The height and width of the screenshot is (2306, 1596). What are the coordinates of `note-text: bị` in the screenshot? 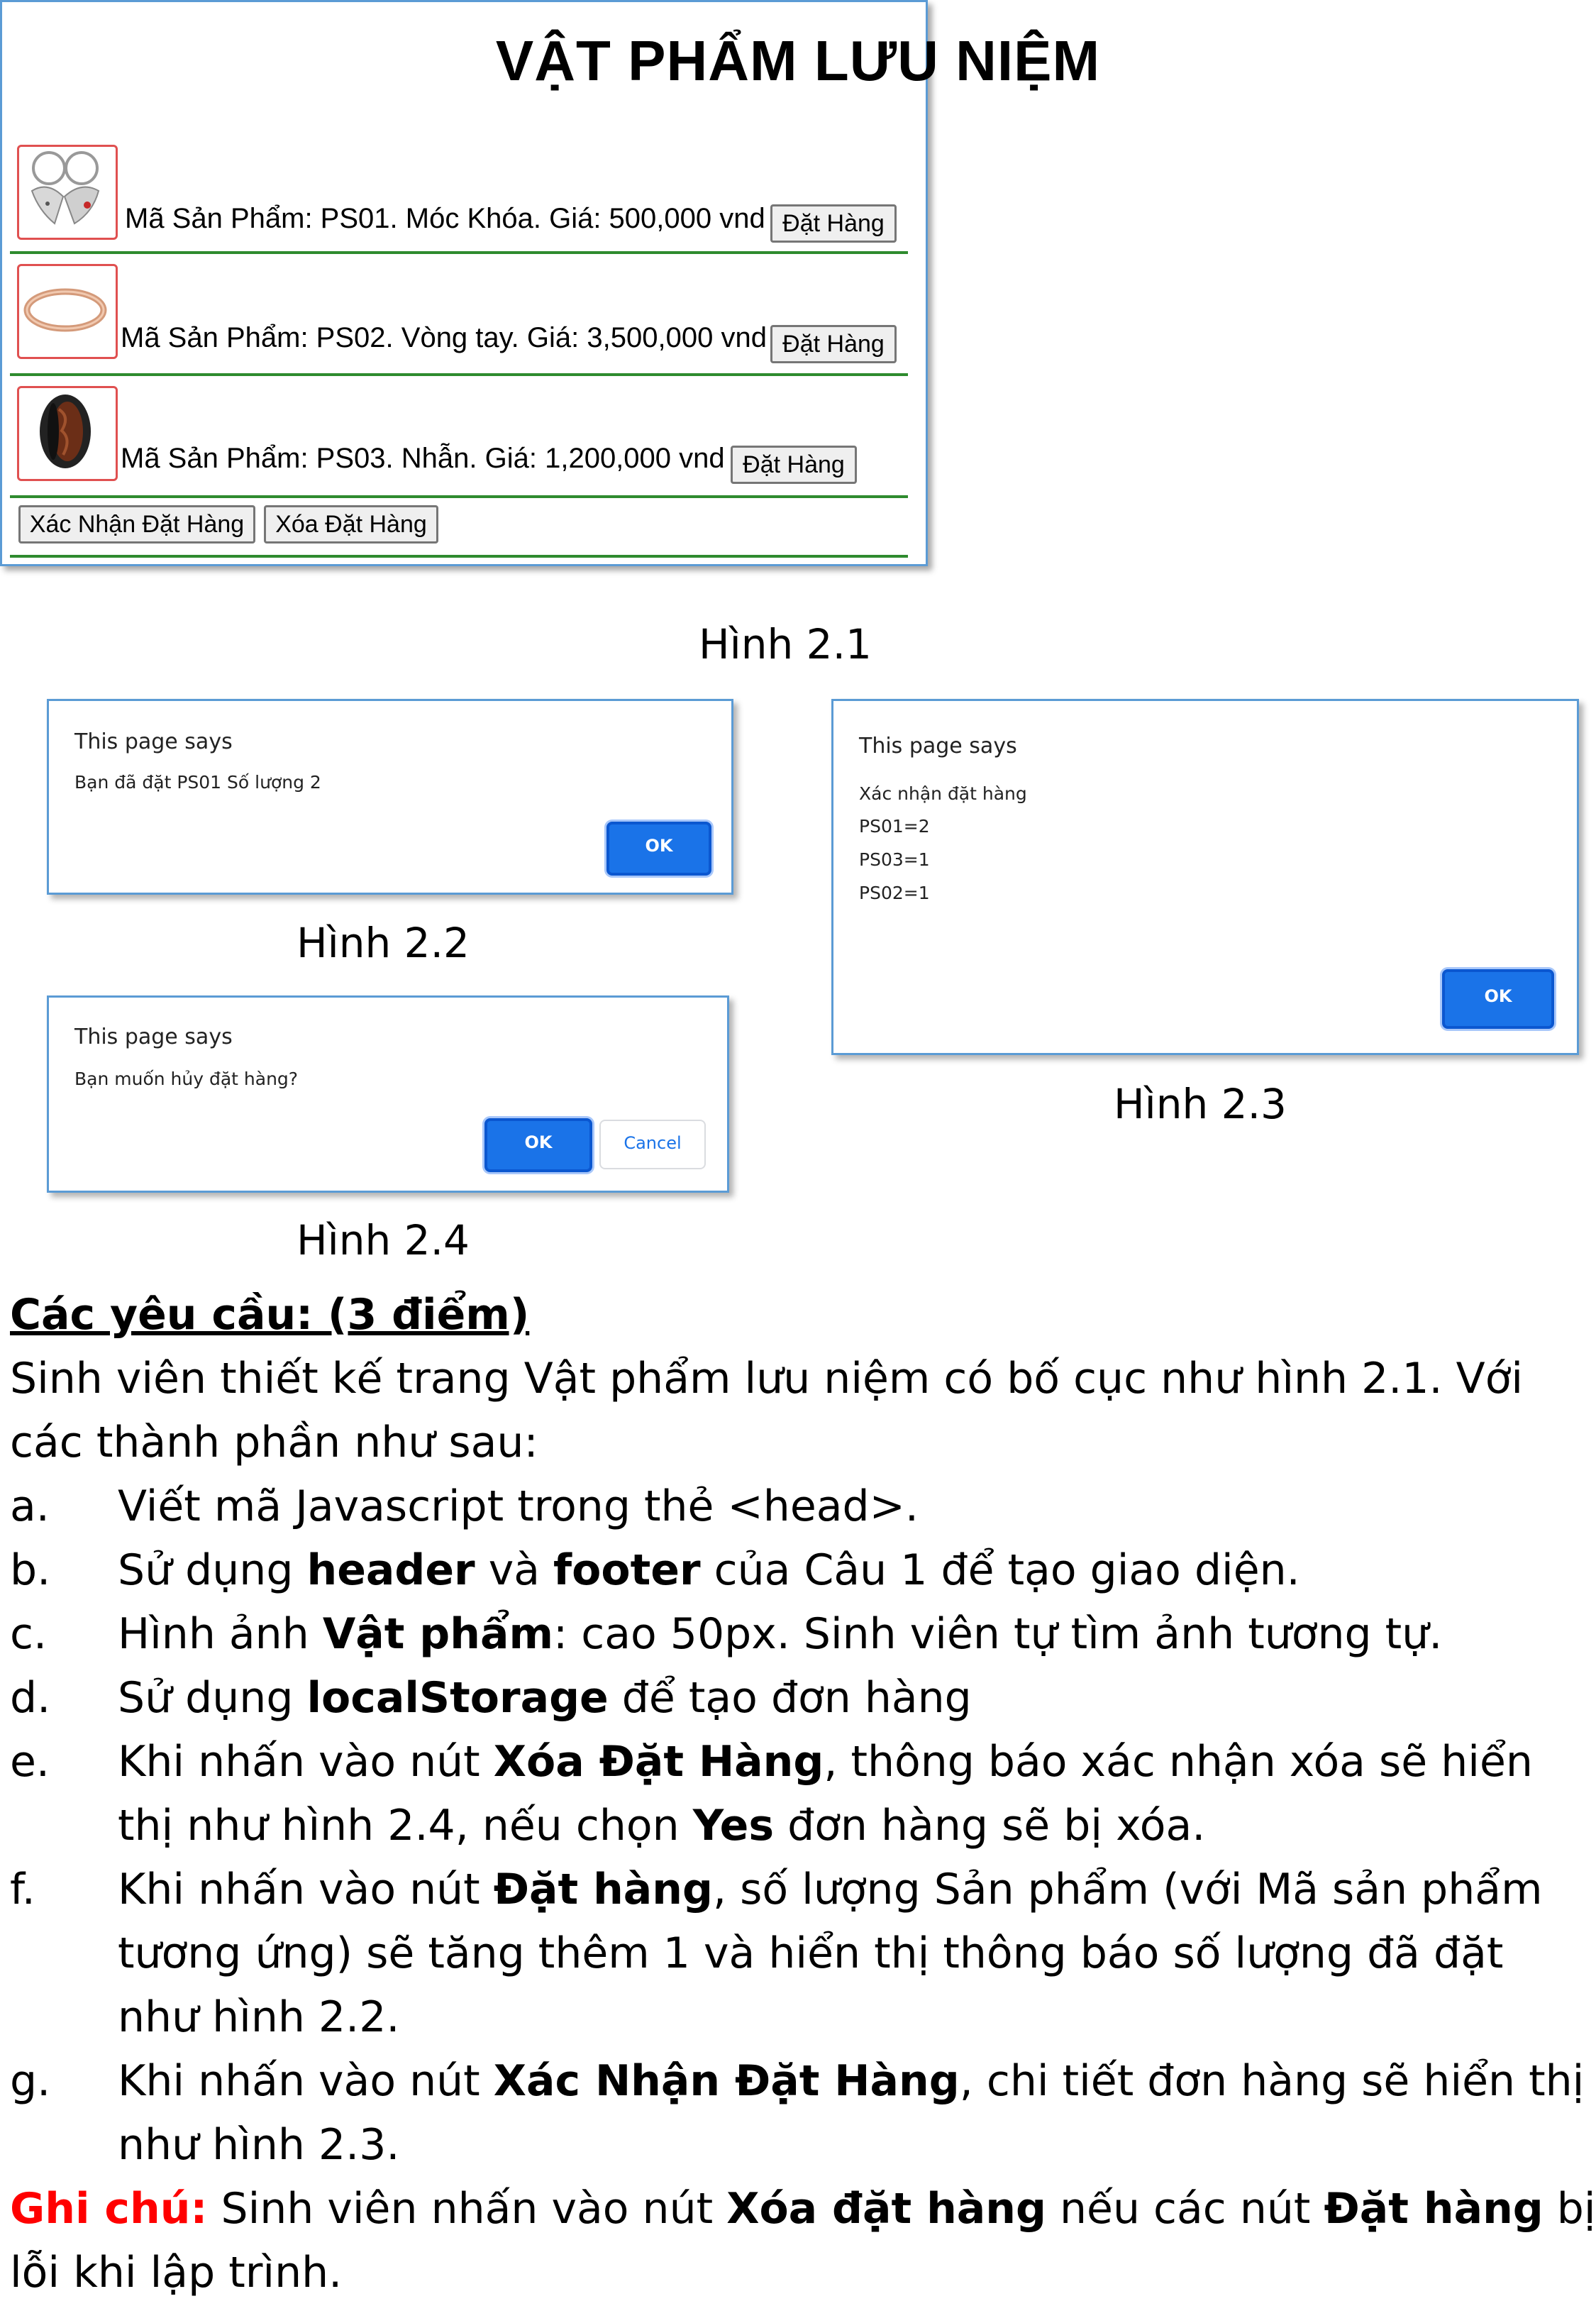 It's located at (1570, 2209).